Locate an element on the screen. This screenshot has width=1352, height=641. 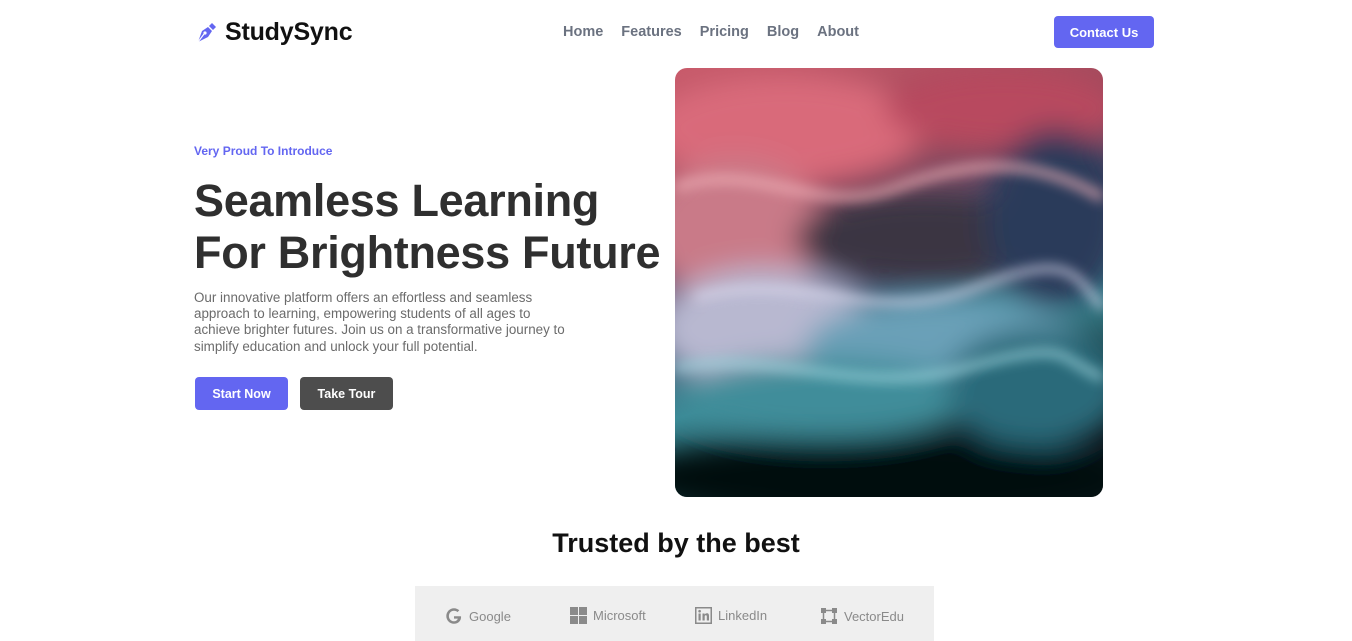
trusted-title: Trusted by the best is located at coordinates (676, 543).